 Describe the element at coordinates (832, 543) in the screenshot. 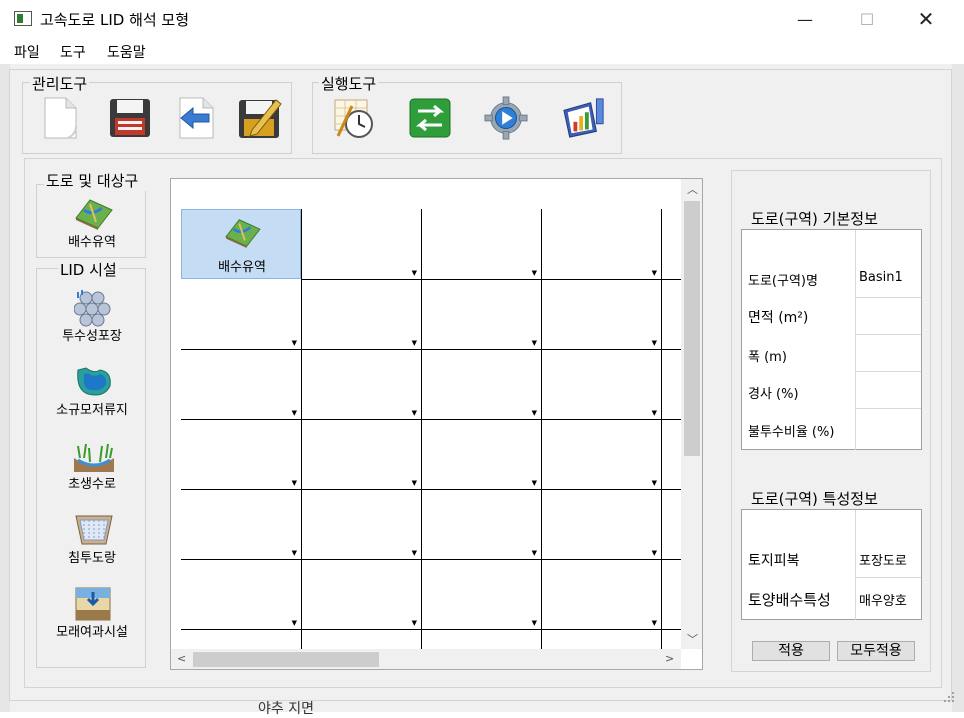

I see `row-land-cover: 토지피복 포장도로` at that location.